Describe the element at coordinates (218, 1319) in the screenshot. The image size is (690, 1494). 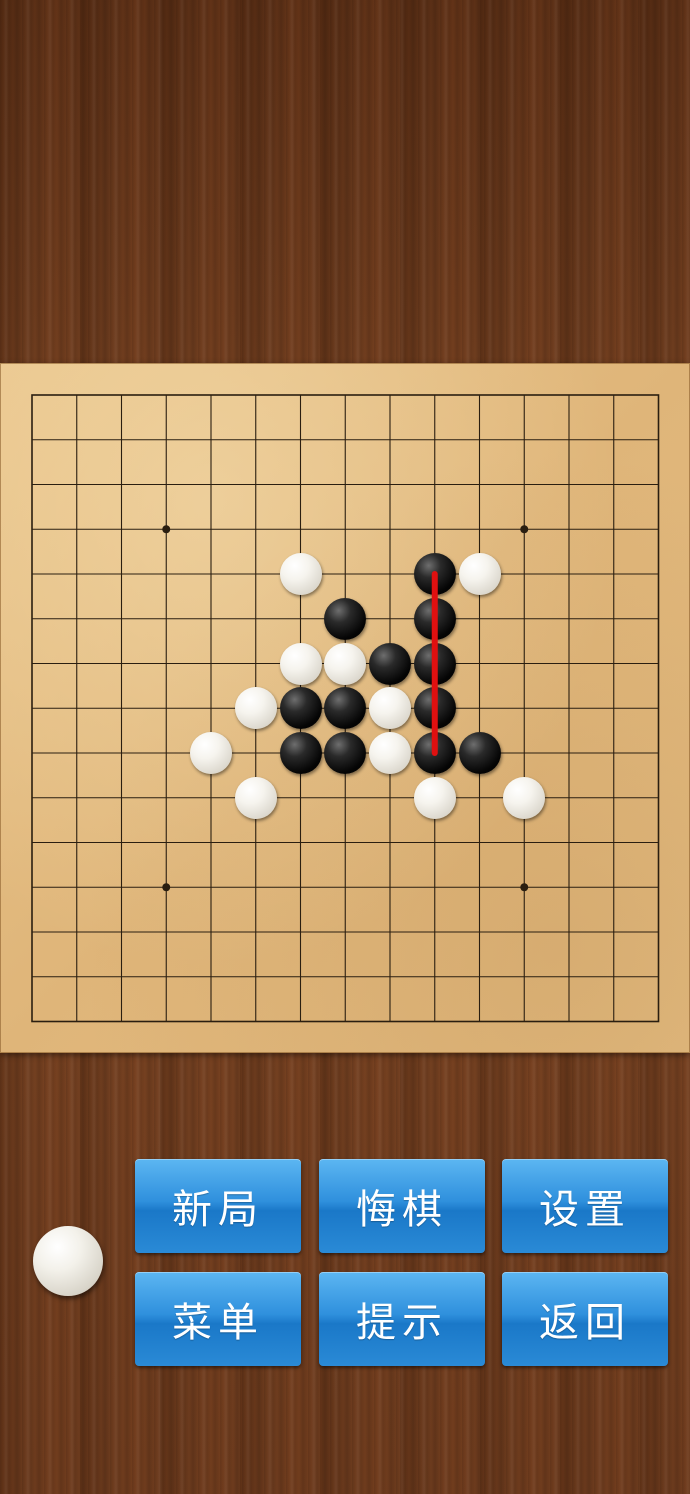
I see `menu-button: 菜单` at that location.